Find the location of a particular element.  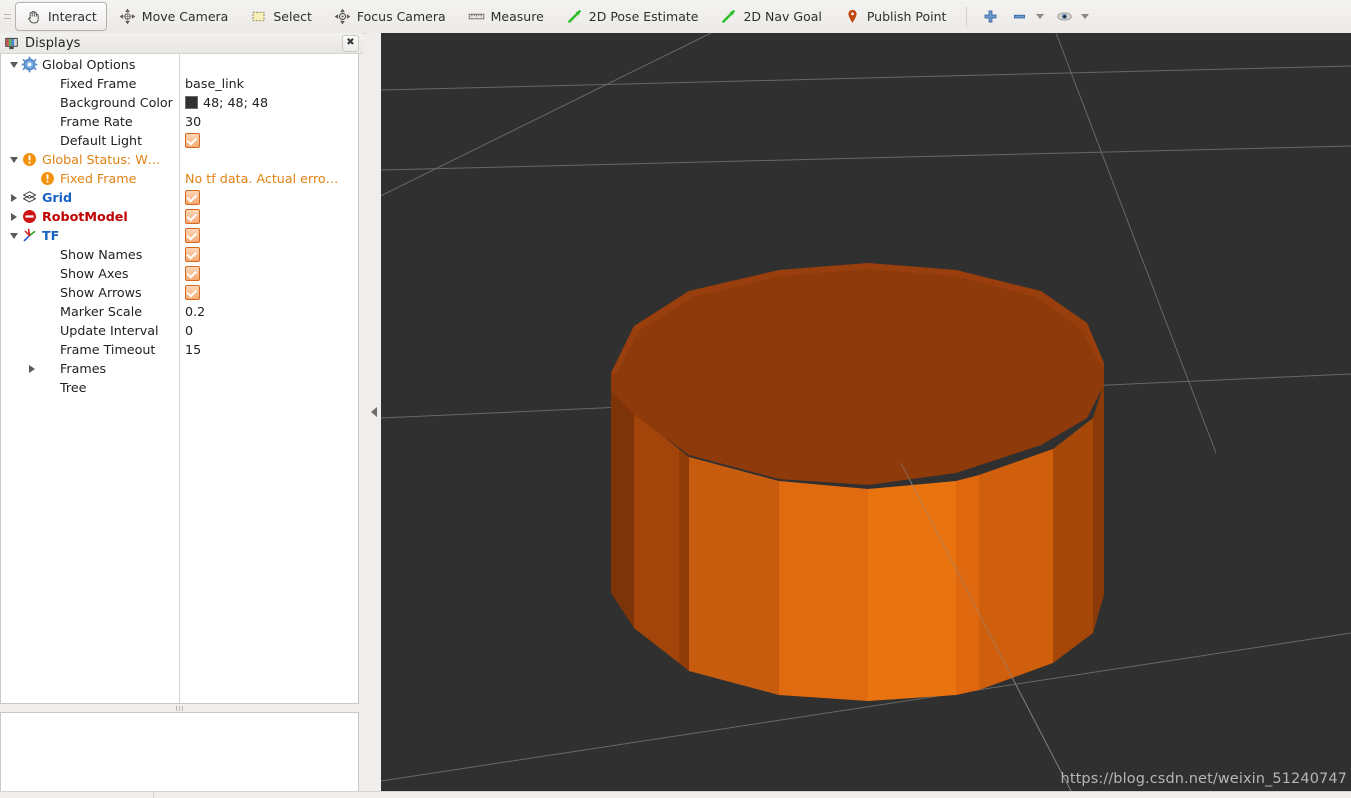

tree-row-value: base_link is located at coordinates (214, 83).